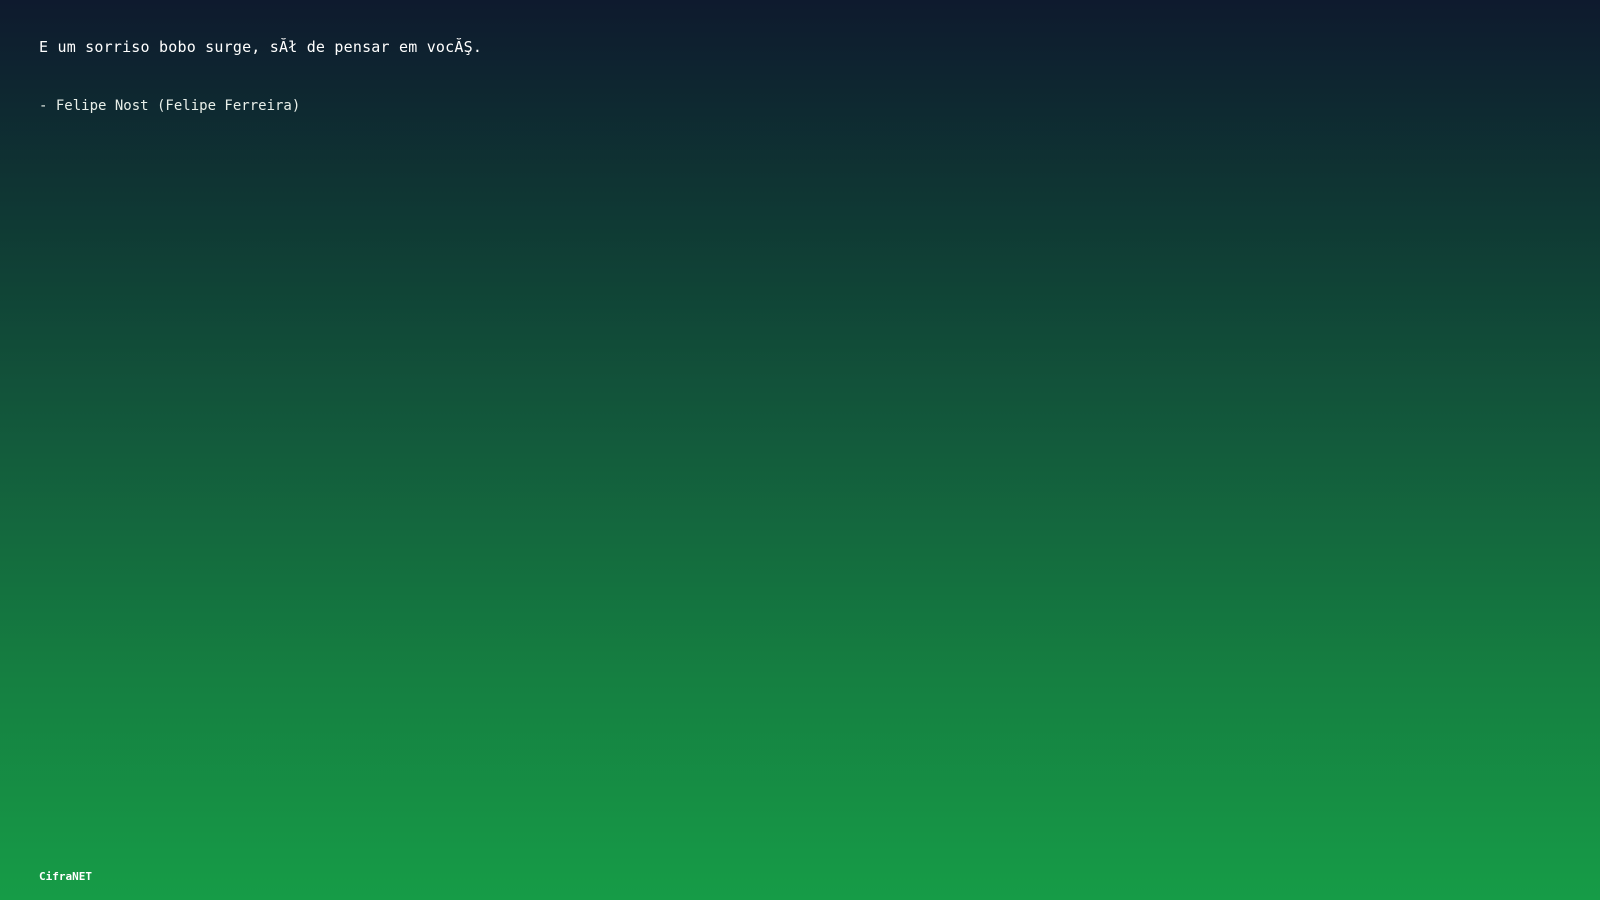 The height and width of the screenshot is (900, 1600). What do you see at coordinates (170, 106) in the screenshot?
I see `quote-author: - Felipe Nost (Felipe Ferreira)` at bounding box center [170, 106].